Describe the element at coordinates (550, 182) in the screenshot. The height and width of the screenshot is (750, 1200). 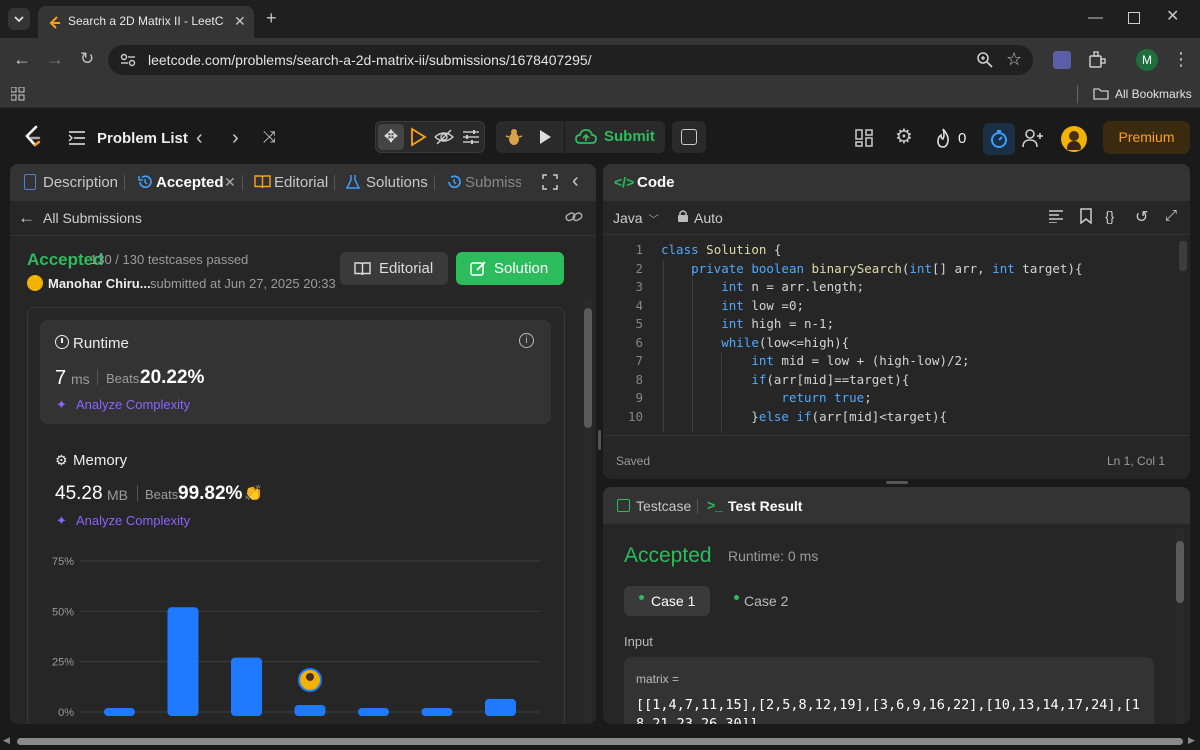
I see `maximize-icon` at that location.